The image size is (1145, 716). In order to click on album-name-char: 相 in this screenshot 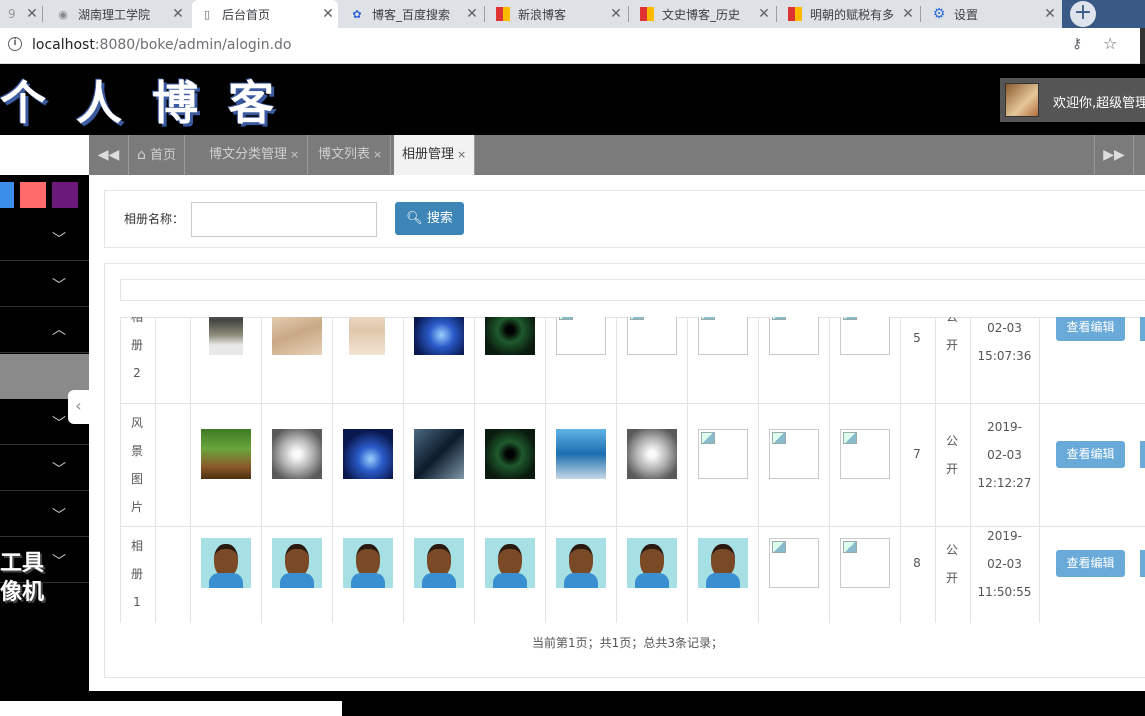, I will do `click(136, 546)`.